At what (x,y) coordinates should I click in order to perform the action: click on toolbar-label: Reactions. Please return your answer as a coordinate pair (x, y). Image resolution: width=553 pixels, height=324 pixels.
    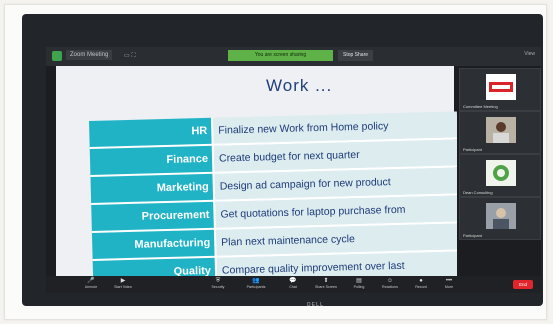
    Looking at the image, I should click on (390, 287).